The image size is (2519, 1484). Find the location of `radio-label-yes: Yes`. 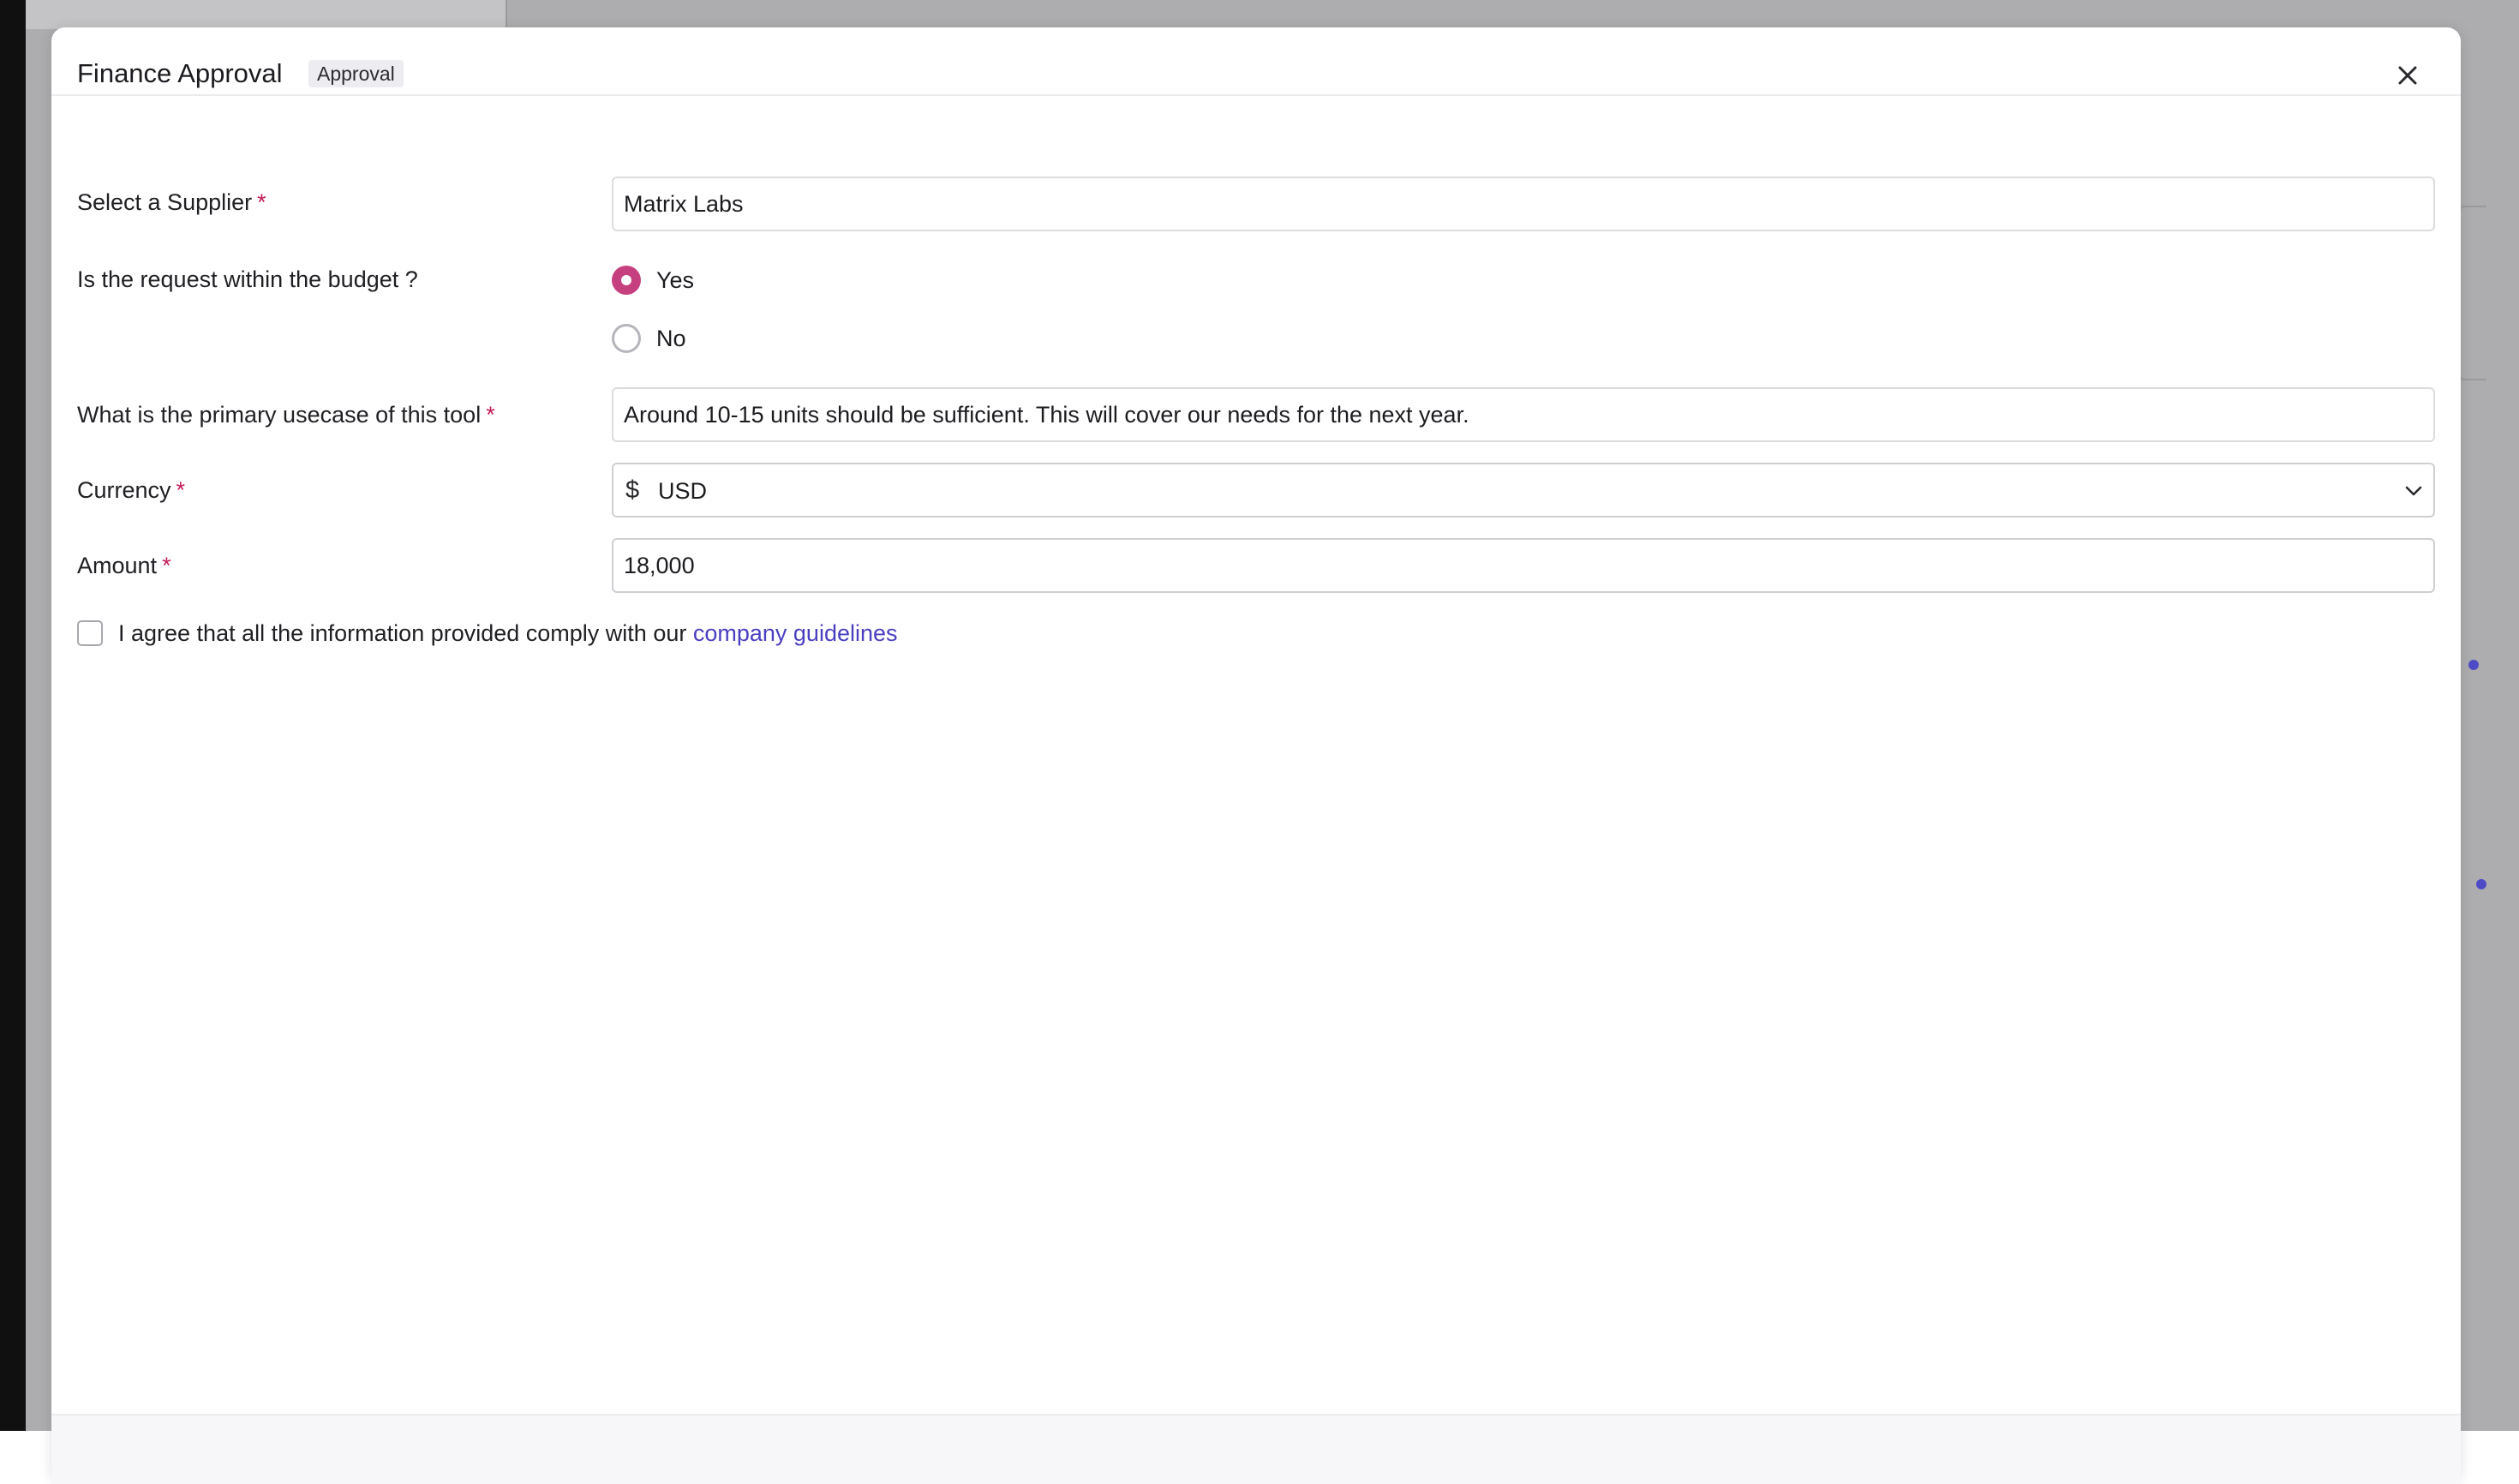

radio-label-yes: Yes is located at coordinates (675, 280).